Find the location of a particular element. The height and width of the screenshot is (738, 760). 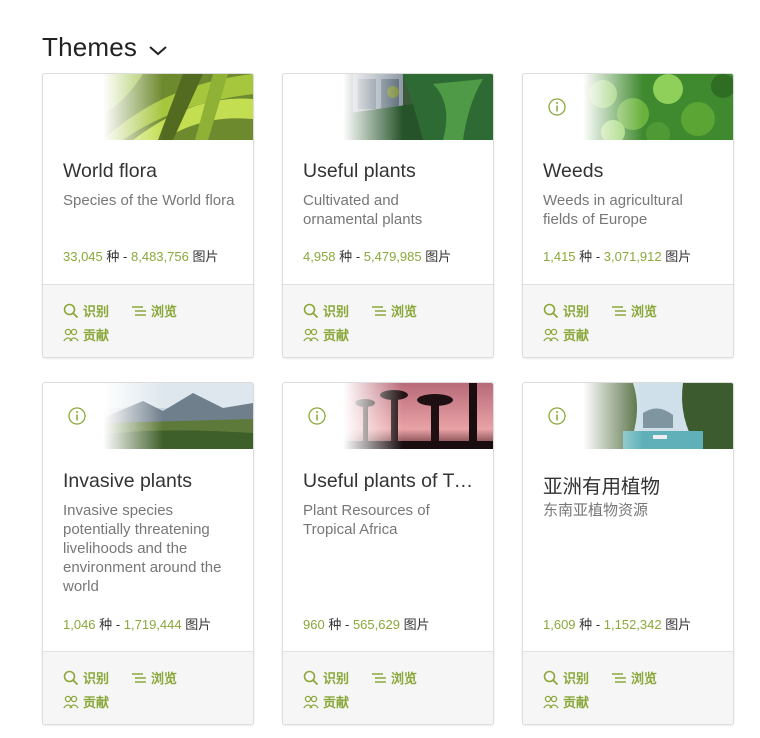

card-title: Useful plants of Tropical Africa is located at coordinates (389, 481).